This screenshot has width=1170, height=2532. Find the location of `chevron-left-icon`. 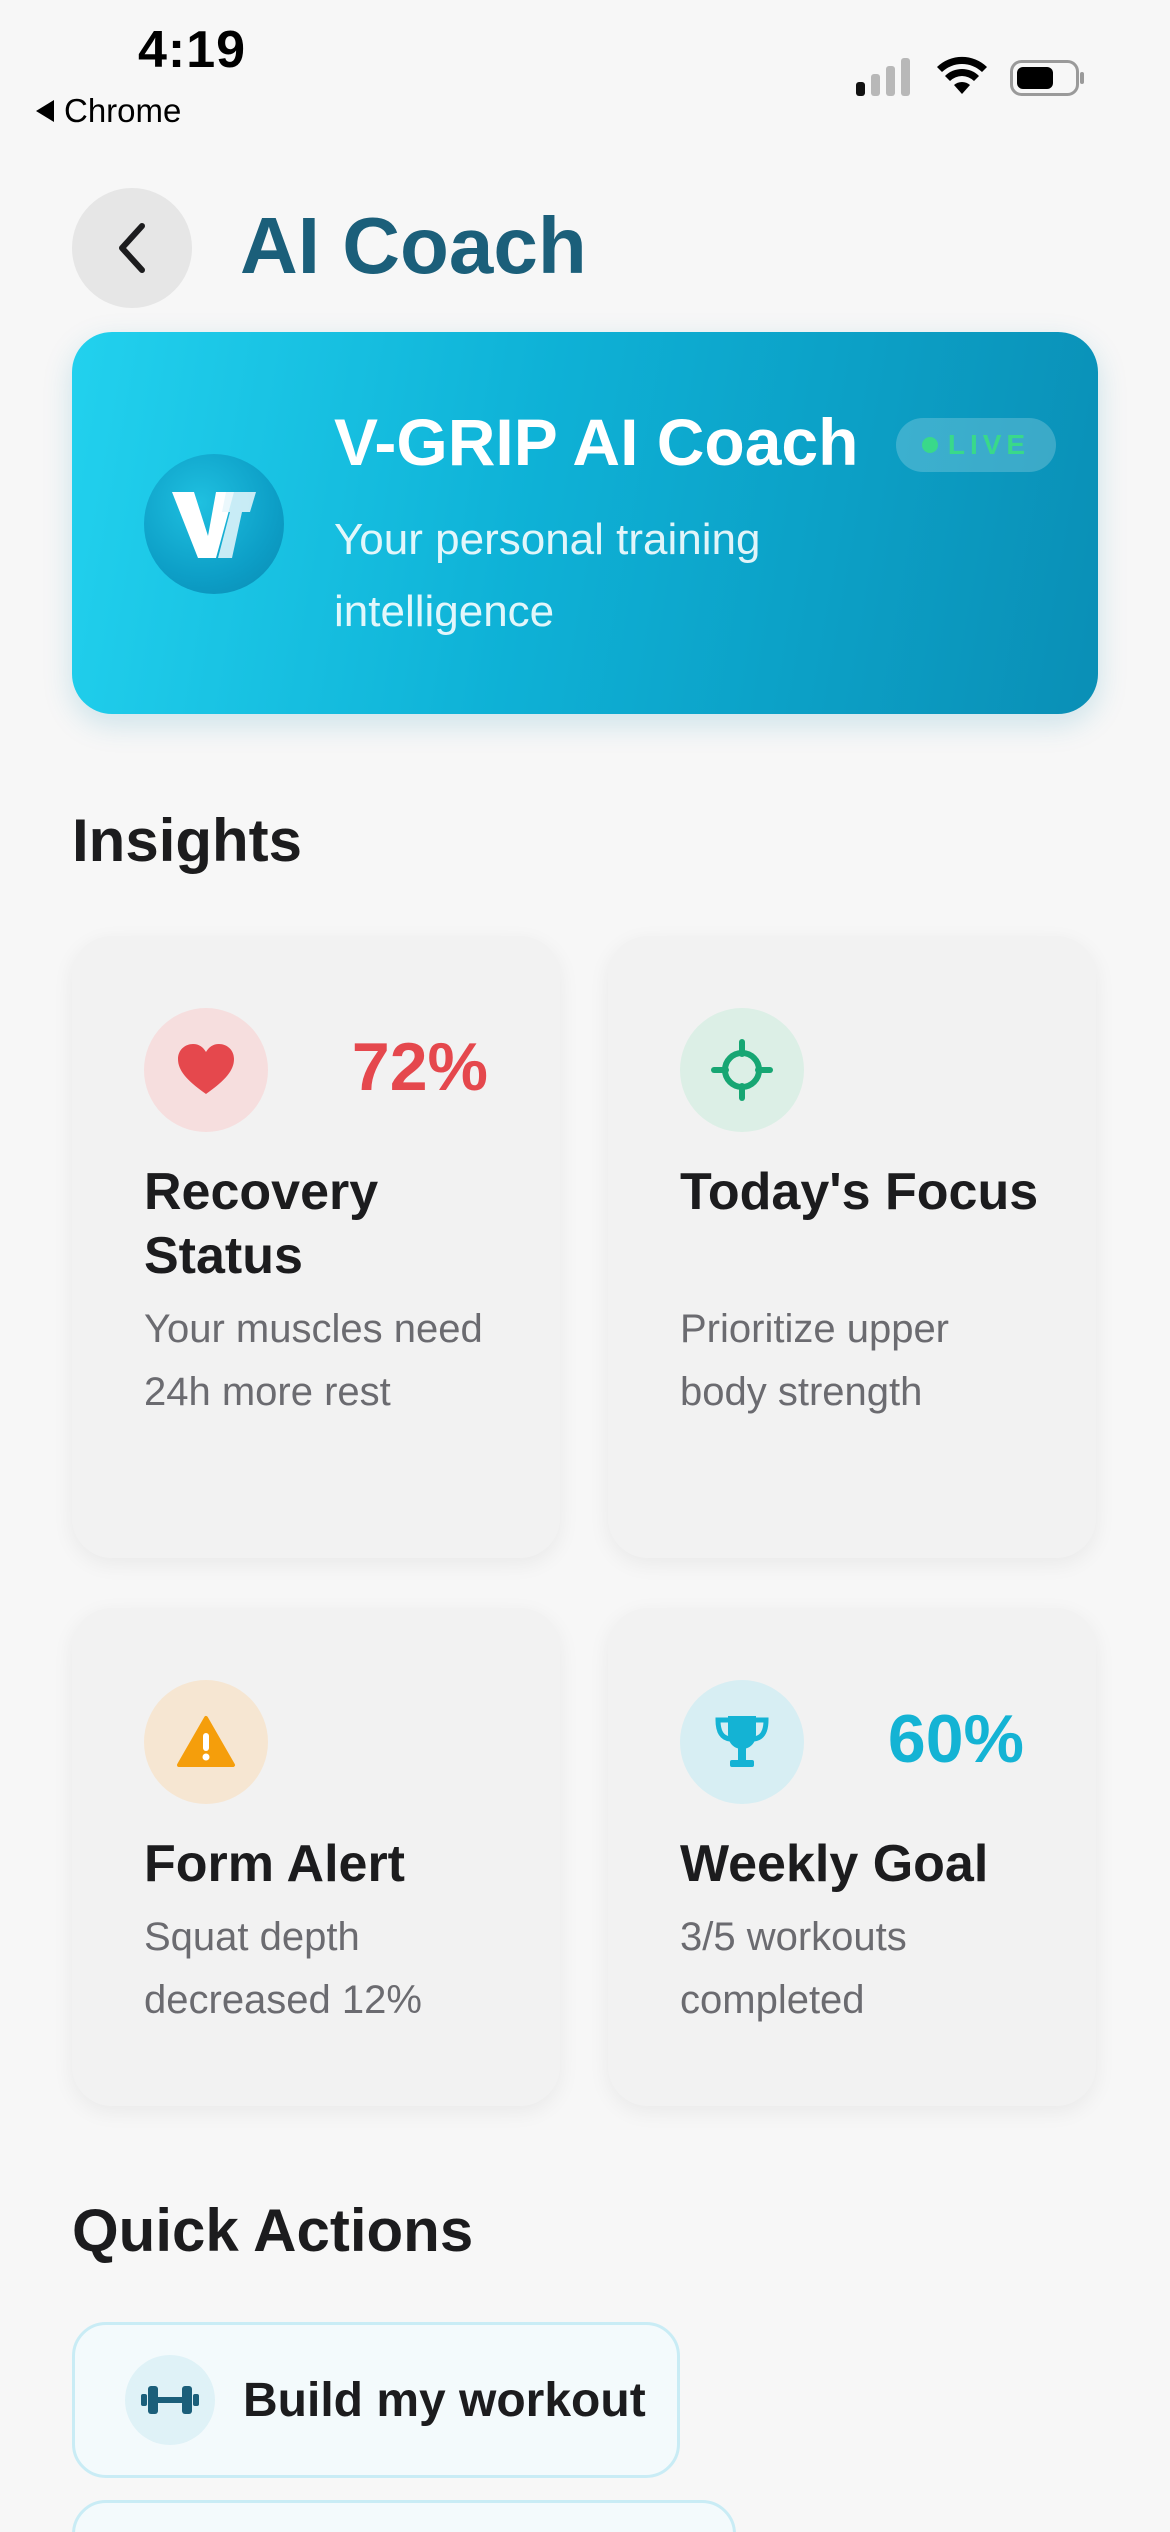

chevron-left-icon is located at coordinates (132, 248).